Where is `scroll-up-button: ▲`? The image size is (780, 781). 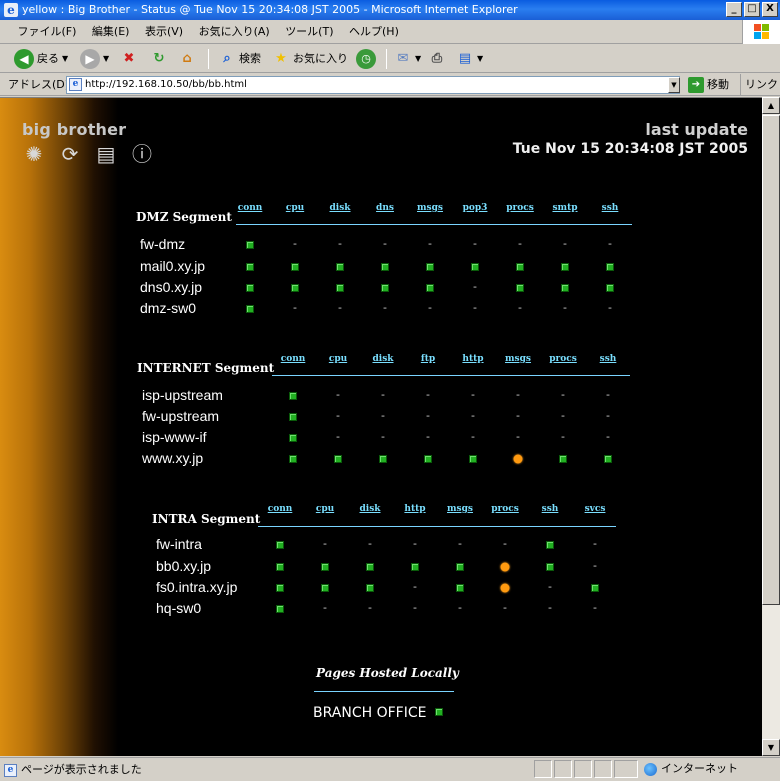
scroll-up-button: ▲ is located at coordinates (771, 105).